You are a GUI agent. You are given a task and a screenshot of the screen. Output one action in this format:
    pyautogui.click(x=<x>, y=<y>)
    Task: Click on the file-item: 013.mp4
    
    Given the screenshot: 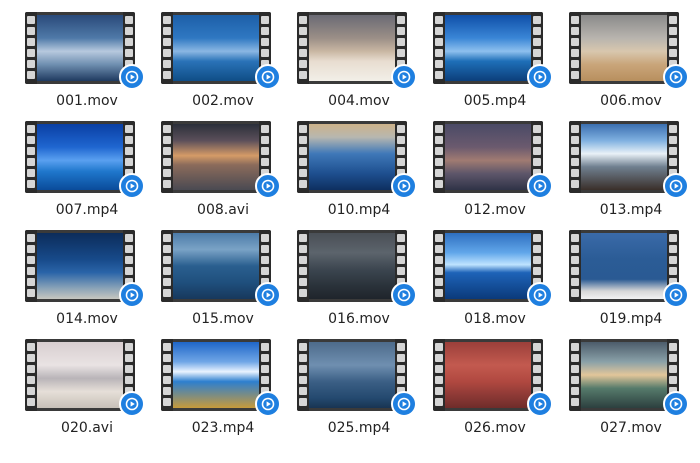 What is the action you would take?
    pyautogui.click(x=634, y=175)
    